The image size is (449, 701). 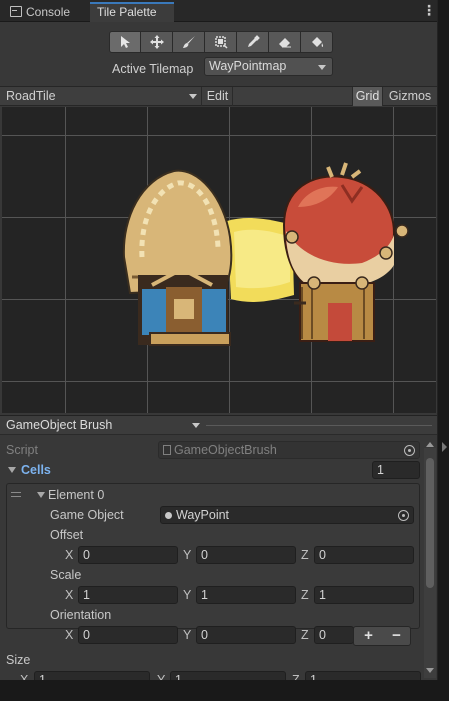 I want to click on tool-strip, so click(x=221, y=42).